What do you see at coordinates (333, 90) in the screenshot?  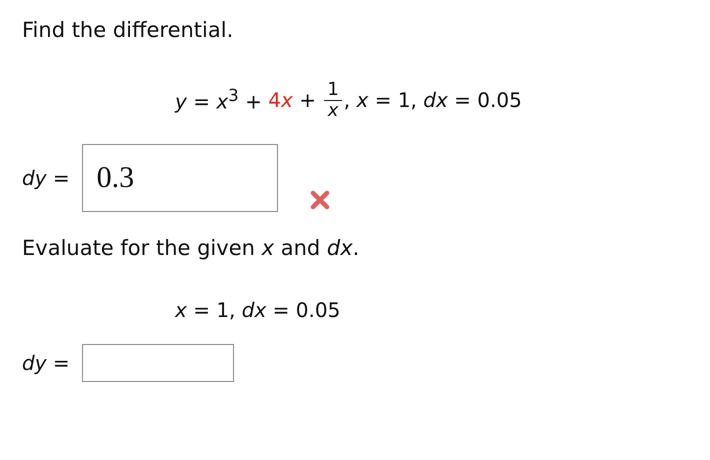 I see `fraction-numerator: 1` at bounding box center [333, 90].